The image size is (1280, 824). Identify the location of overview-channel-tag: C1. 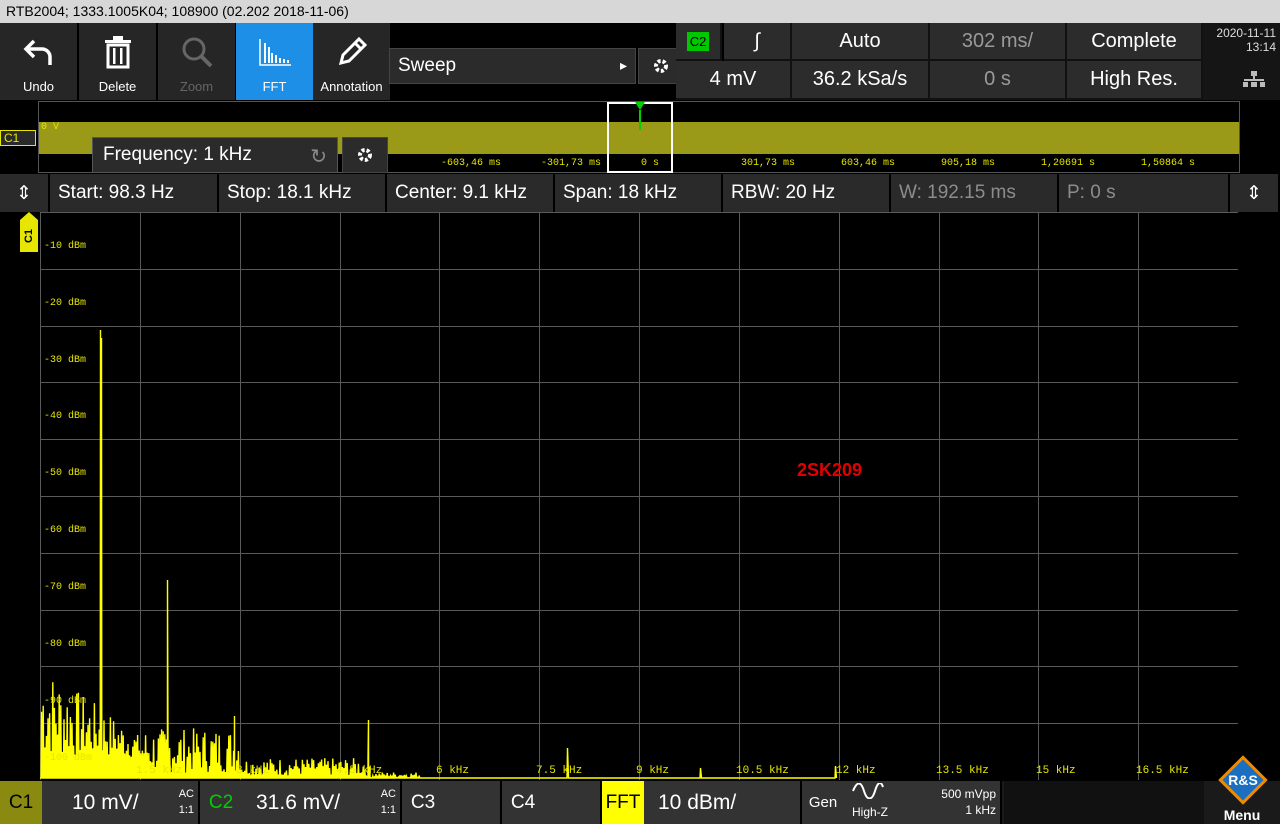
(18, 138).